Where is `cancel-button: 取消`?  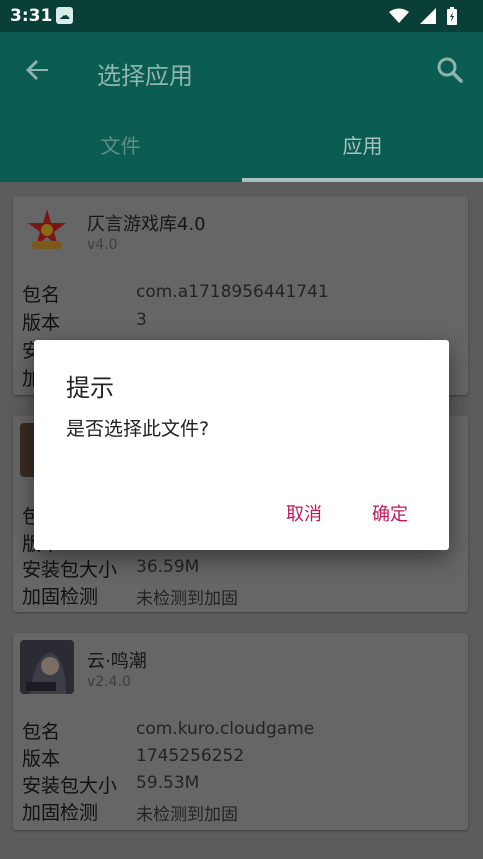 cancel-button: 取消 is located at coordinates (304, 513).